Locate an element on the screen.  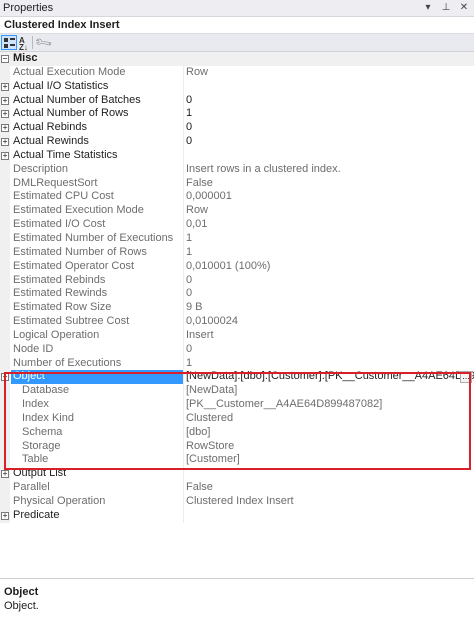
property-row: Index [PK__Customer__A4AE64D899487082] is located at coordinates (237, 405).